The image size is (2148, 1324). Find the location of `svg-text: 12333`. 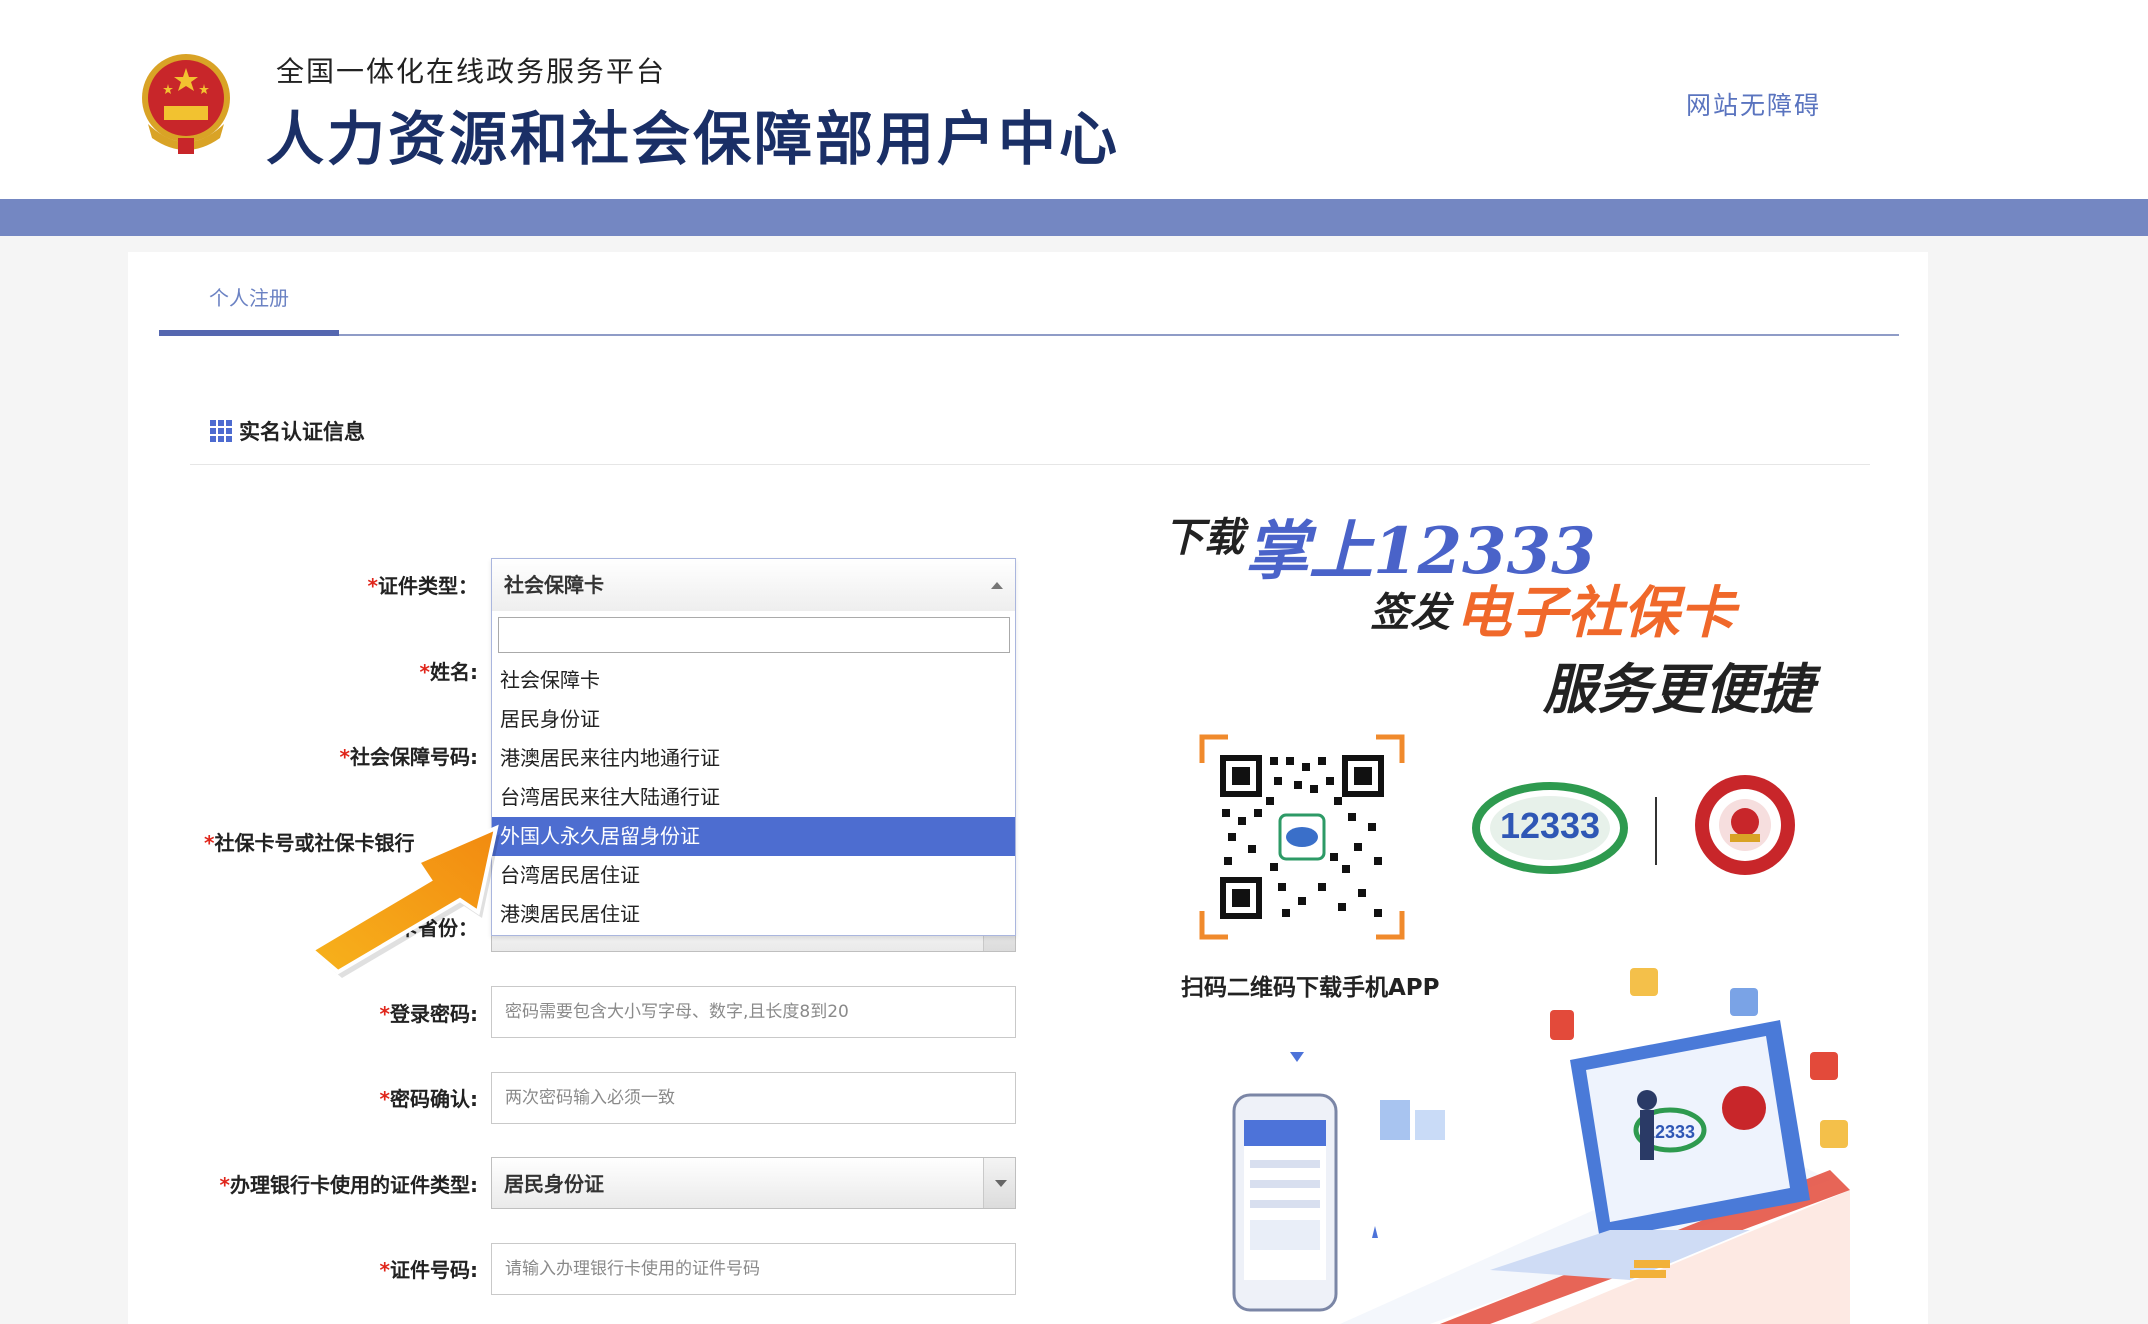

svg-text: 12333 is located at coordinates (1550, 825).